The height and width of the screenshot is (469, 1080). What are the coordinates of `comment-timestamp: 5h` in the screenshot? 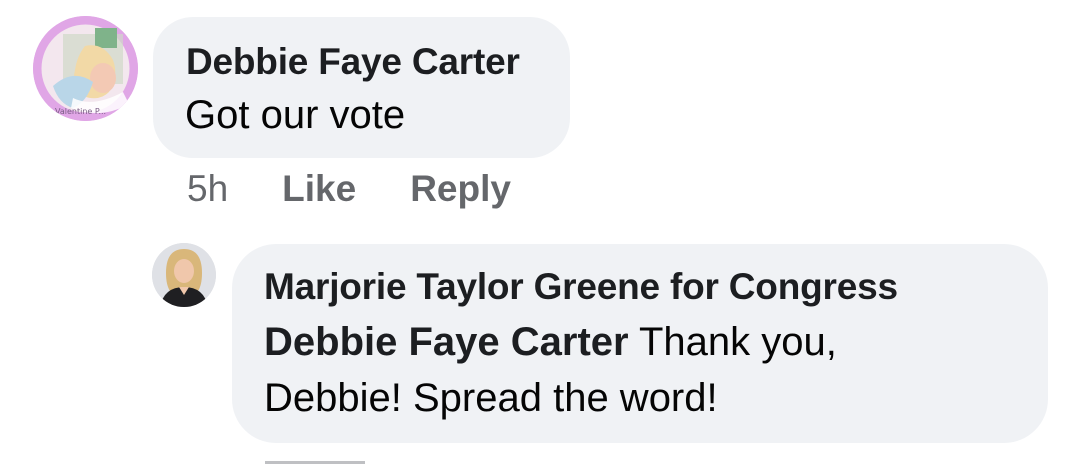 It's located at (207, 189).